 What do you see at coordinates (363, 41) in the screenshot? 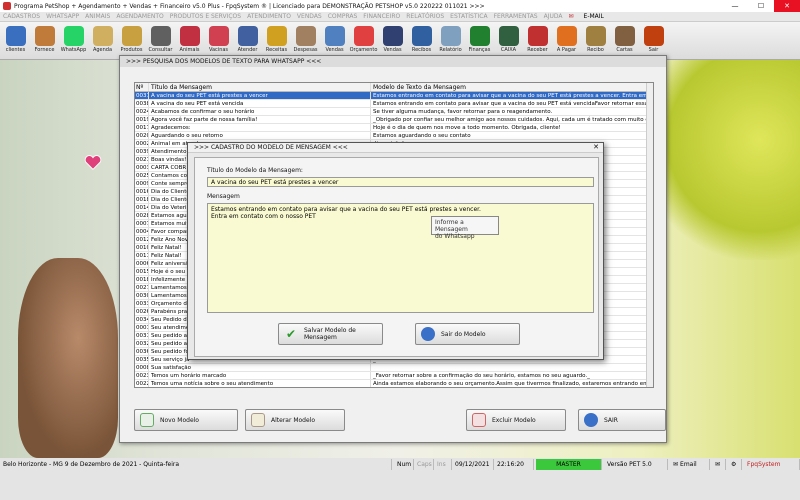
I see `toolbar-button-12: Orçamento` at bounding box center [363, 41].